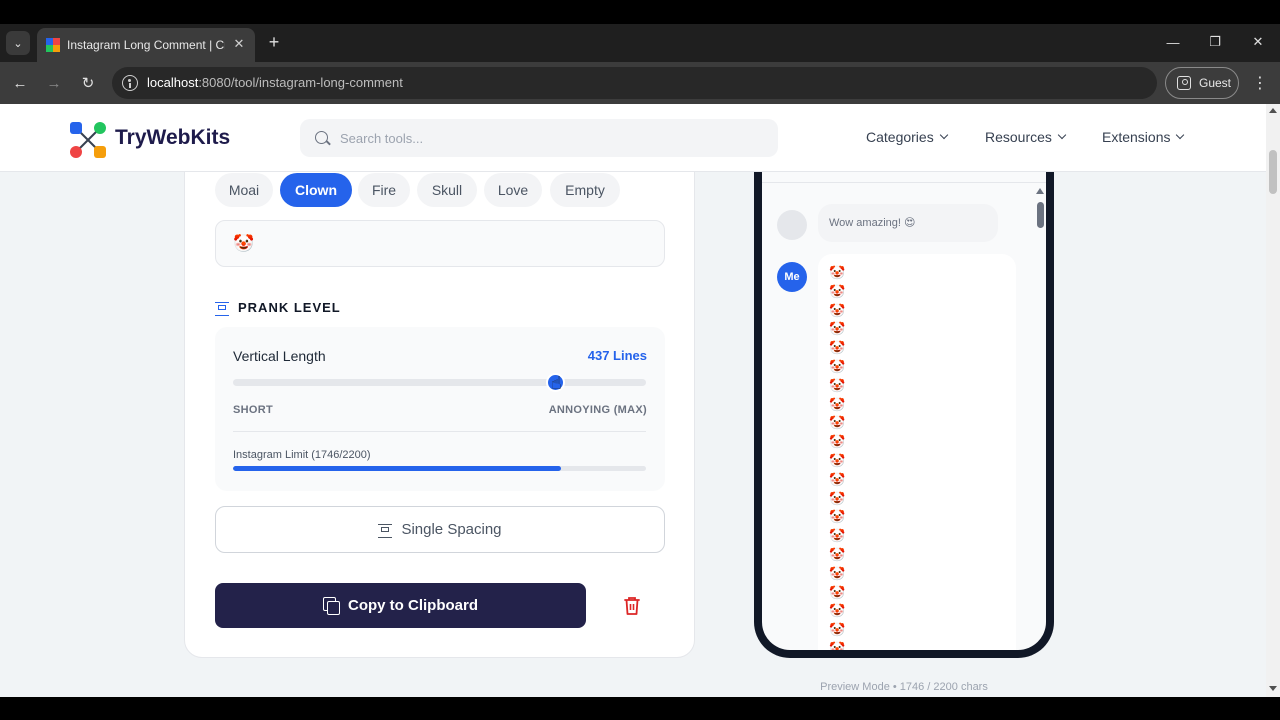 The width and height of the screenshot is (1280, 720). Describe the element at coordinates (173, 82) in the screenshot. I see `url-host: localhost` at that location.